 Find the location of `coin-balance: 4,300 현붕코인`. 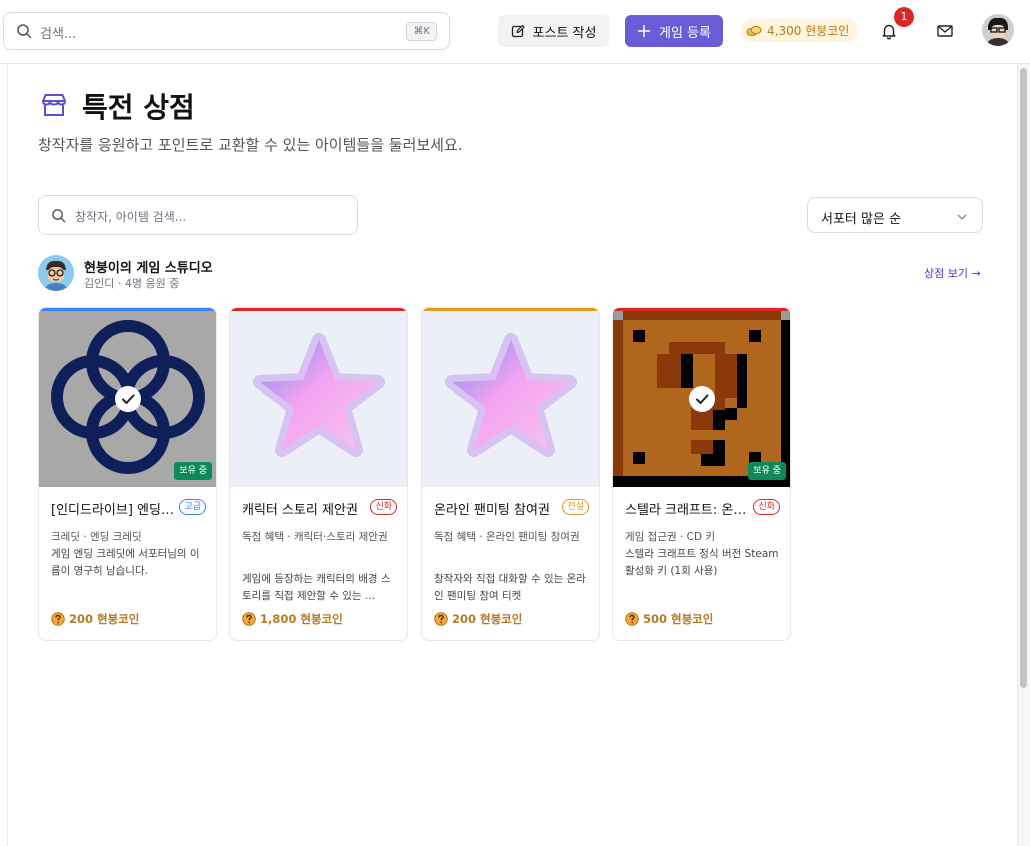

coin-balance: 4,300 현붕코인 is located at coordinates (808, 31).